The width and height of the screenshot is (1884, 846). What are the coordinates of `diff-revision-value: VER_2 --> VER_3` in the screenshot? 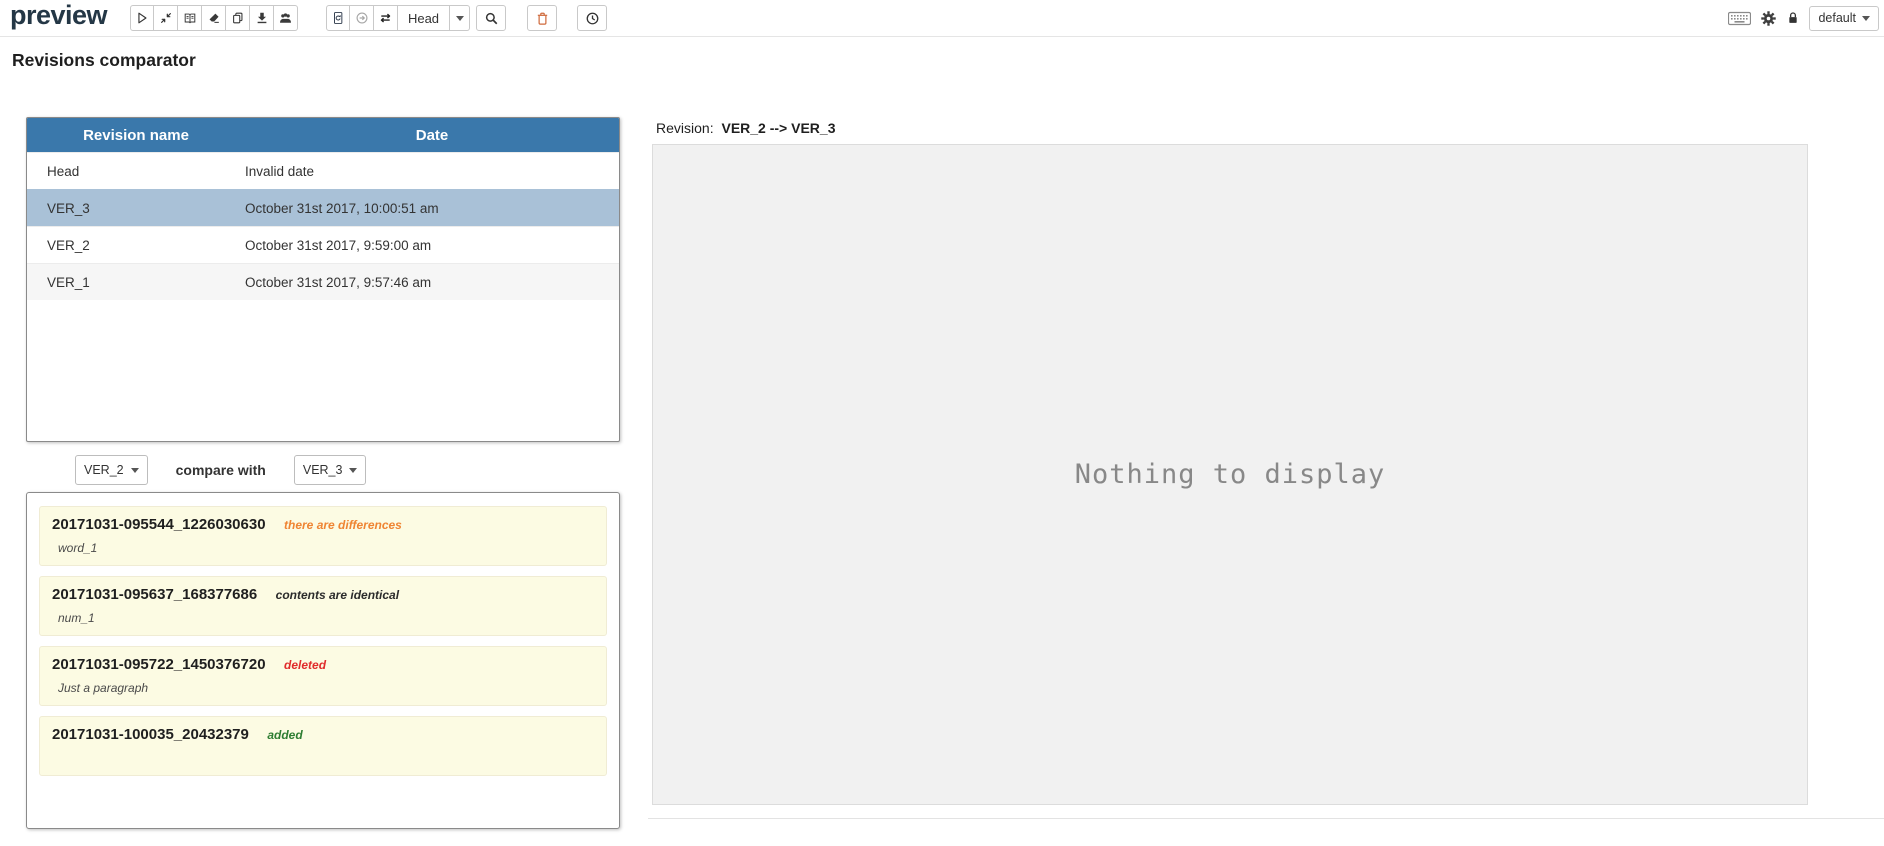 It's located at (778, 128).